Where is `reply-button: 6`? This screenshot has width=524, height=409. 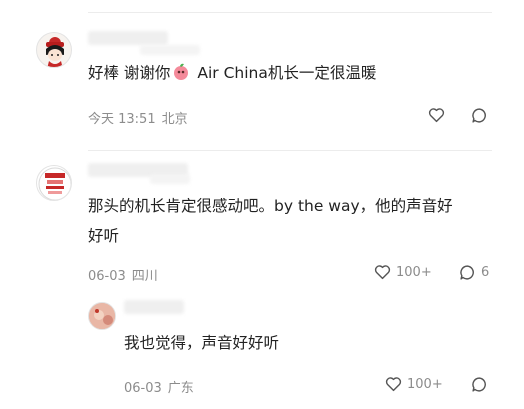 reply-button: 6 is located at coordinates (474, 272).